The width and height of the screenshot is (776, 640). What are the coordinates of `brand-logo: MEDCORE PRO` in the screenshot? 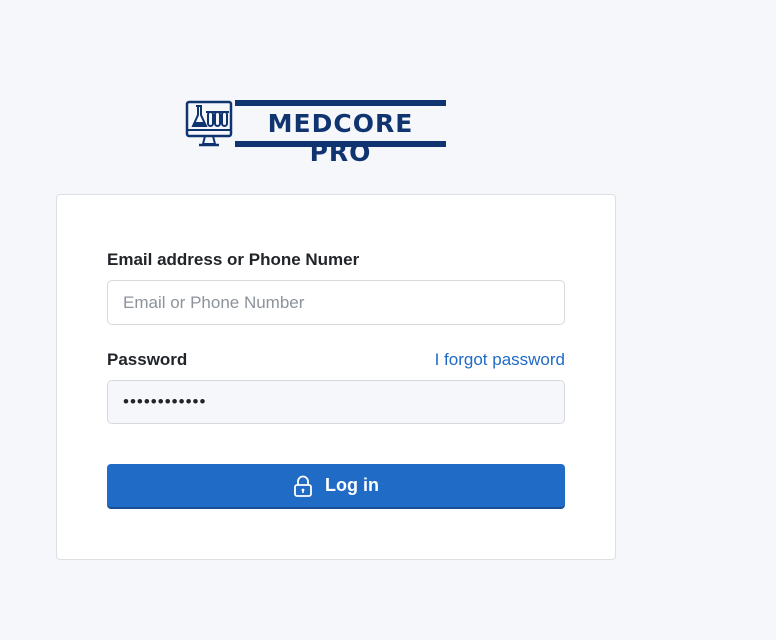 It's located at (316, 132).